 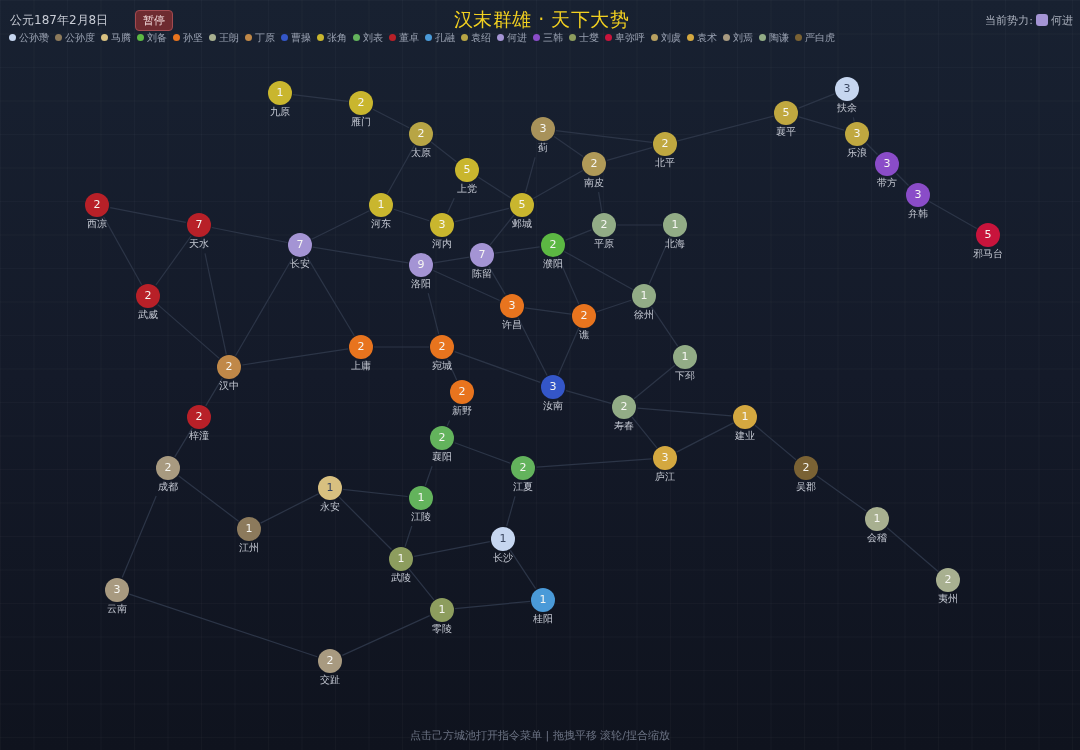 I want to click on faction-name: 袁术, so click(x=707, y=37).